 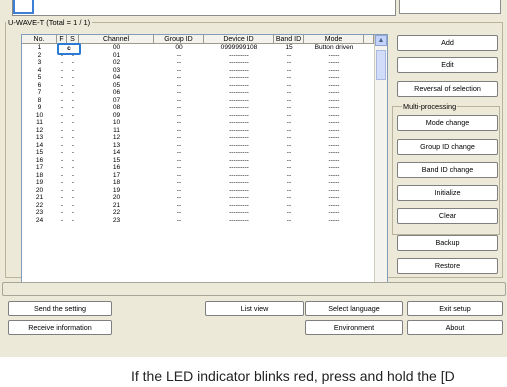 I want to click on table-row: 23- -22 -- --------- -- -----, so click(x=198, y=213).